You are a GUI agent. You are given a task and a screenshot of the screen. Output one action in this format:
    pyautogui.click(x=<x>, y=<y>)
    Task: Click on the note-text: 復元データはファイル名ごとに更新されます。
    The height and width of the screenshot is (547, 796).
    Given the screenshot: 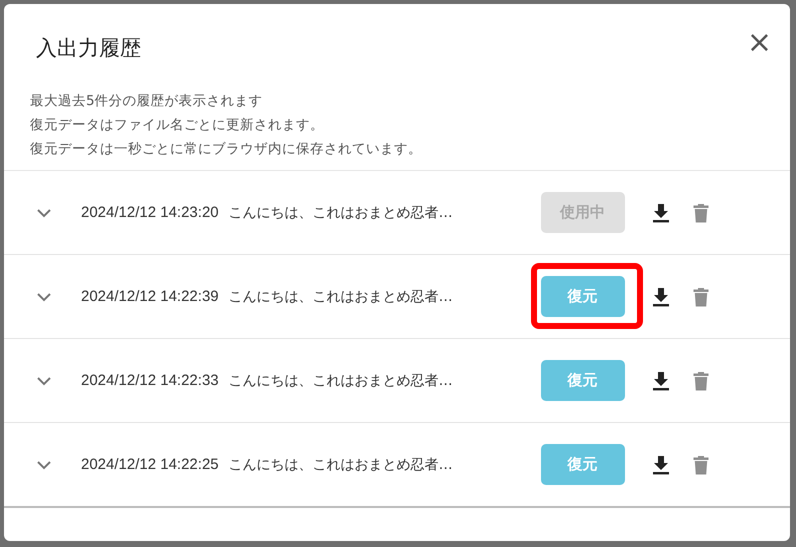 What is the action you would take?
    pyautogui.click(x=177, y=125)
    